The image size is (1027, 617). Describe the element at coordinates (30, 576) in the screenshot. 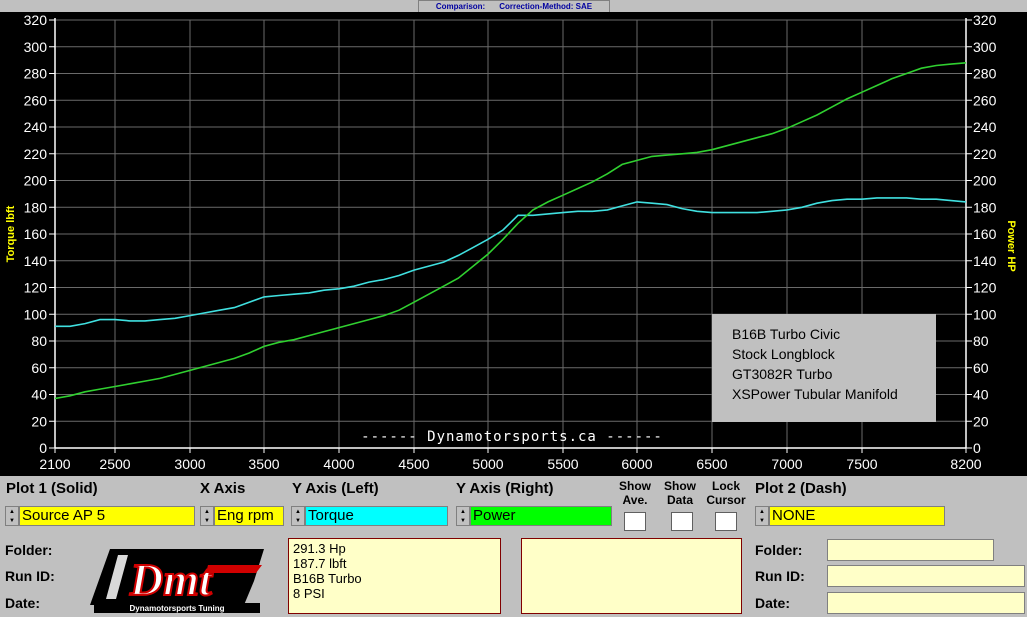

I see `run-id-label-left: Run ID:` at that location.